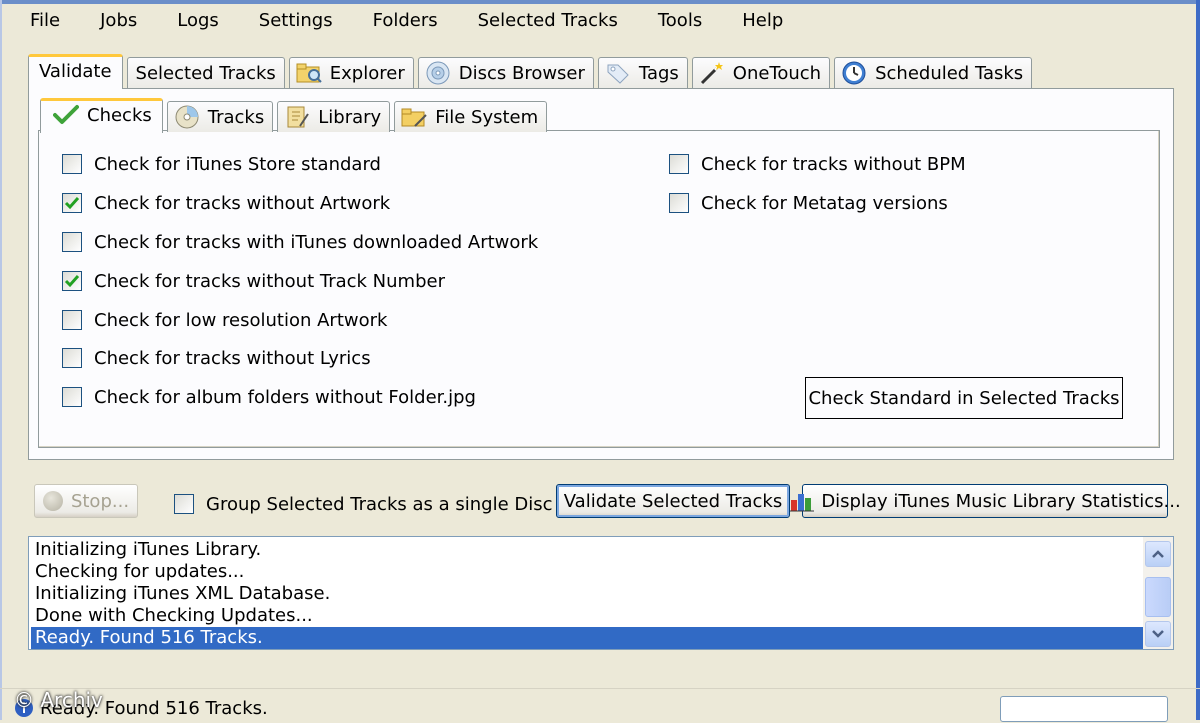 The image size is (1200, 723). What do you see at coordinates (237, 164) in the screenshot?
I see `checkbox-label: Check for iTunes Store standard` at bounding box center [237, 164].